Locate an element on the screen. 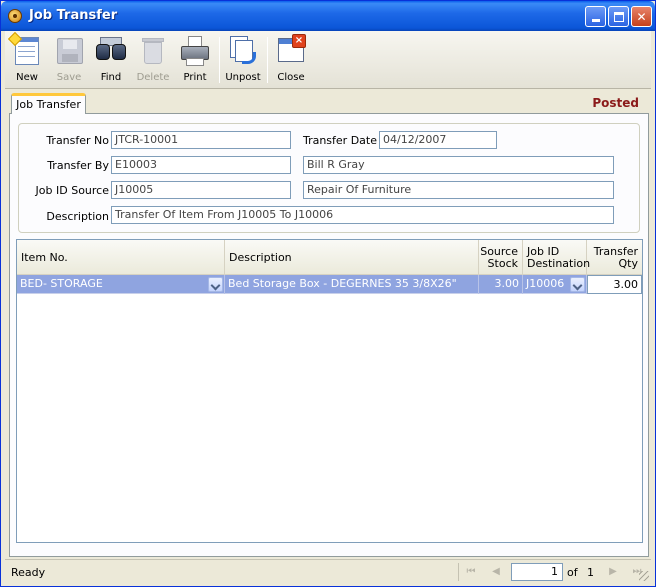 The height and width of the screenshot is (587, 656). new-document-icon is located at coordinates (25, 49).